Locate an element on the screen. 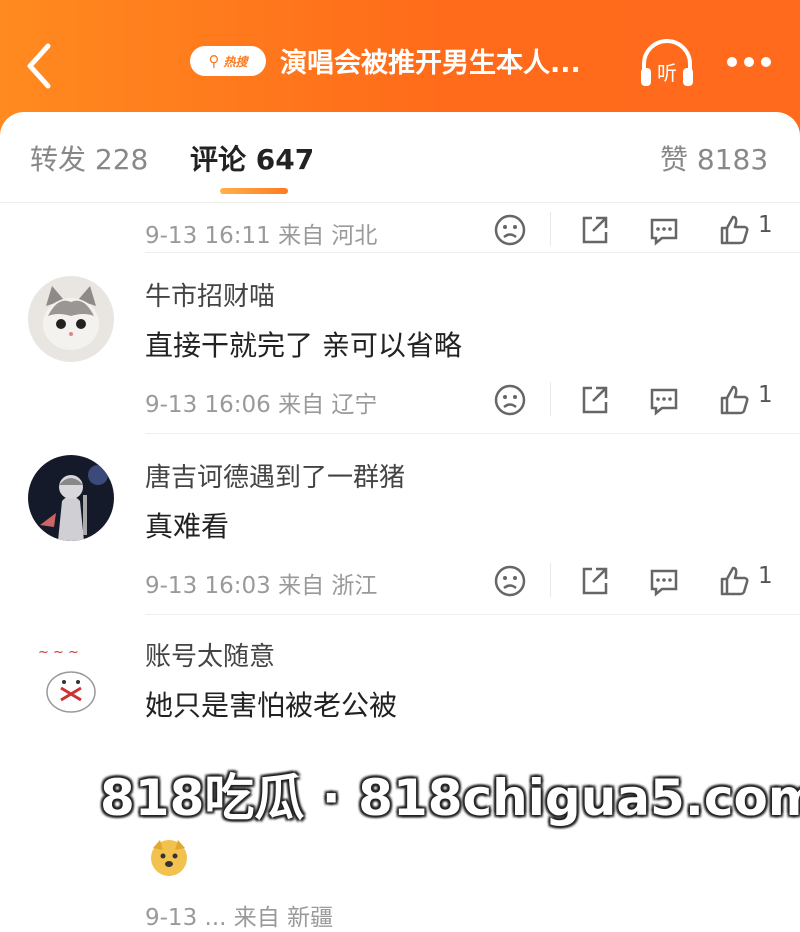 This screenshot has height=932, width=800. comment-username: 牛市招财喵 is located at coordinates (210, 294).